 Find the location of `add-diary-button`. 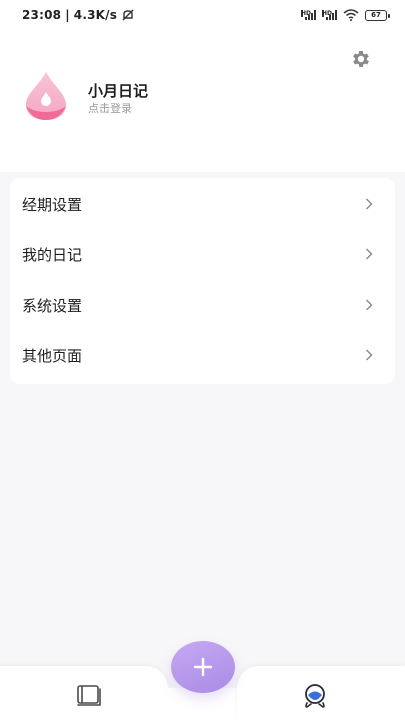

add-diary-button is located at coordinates (203, 667).